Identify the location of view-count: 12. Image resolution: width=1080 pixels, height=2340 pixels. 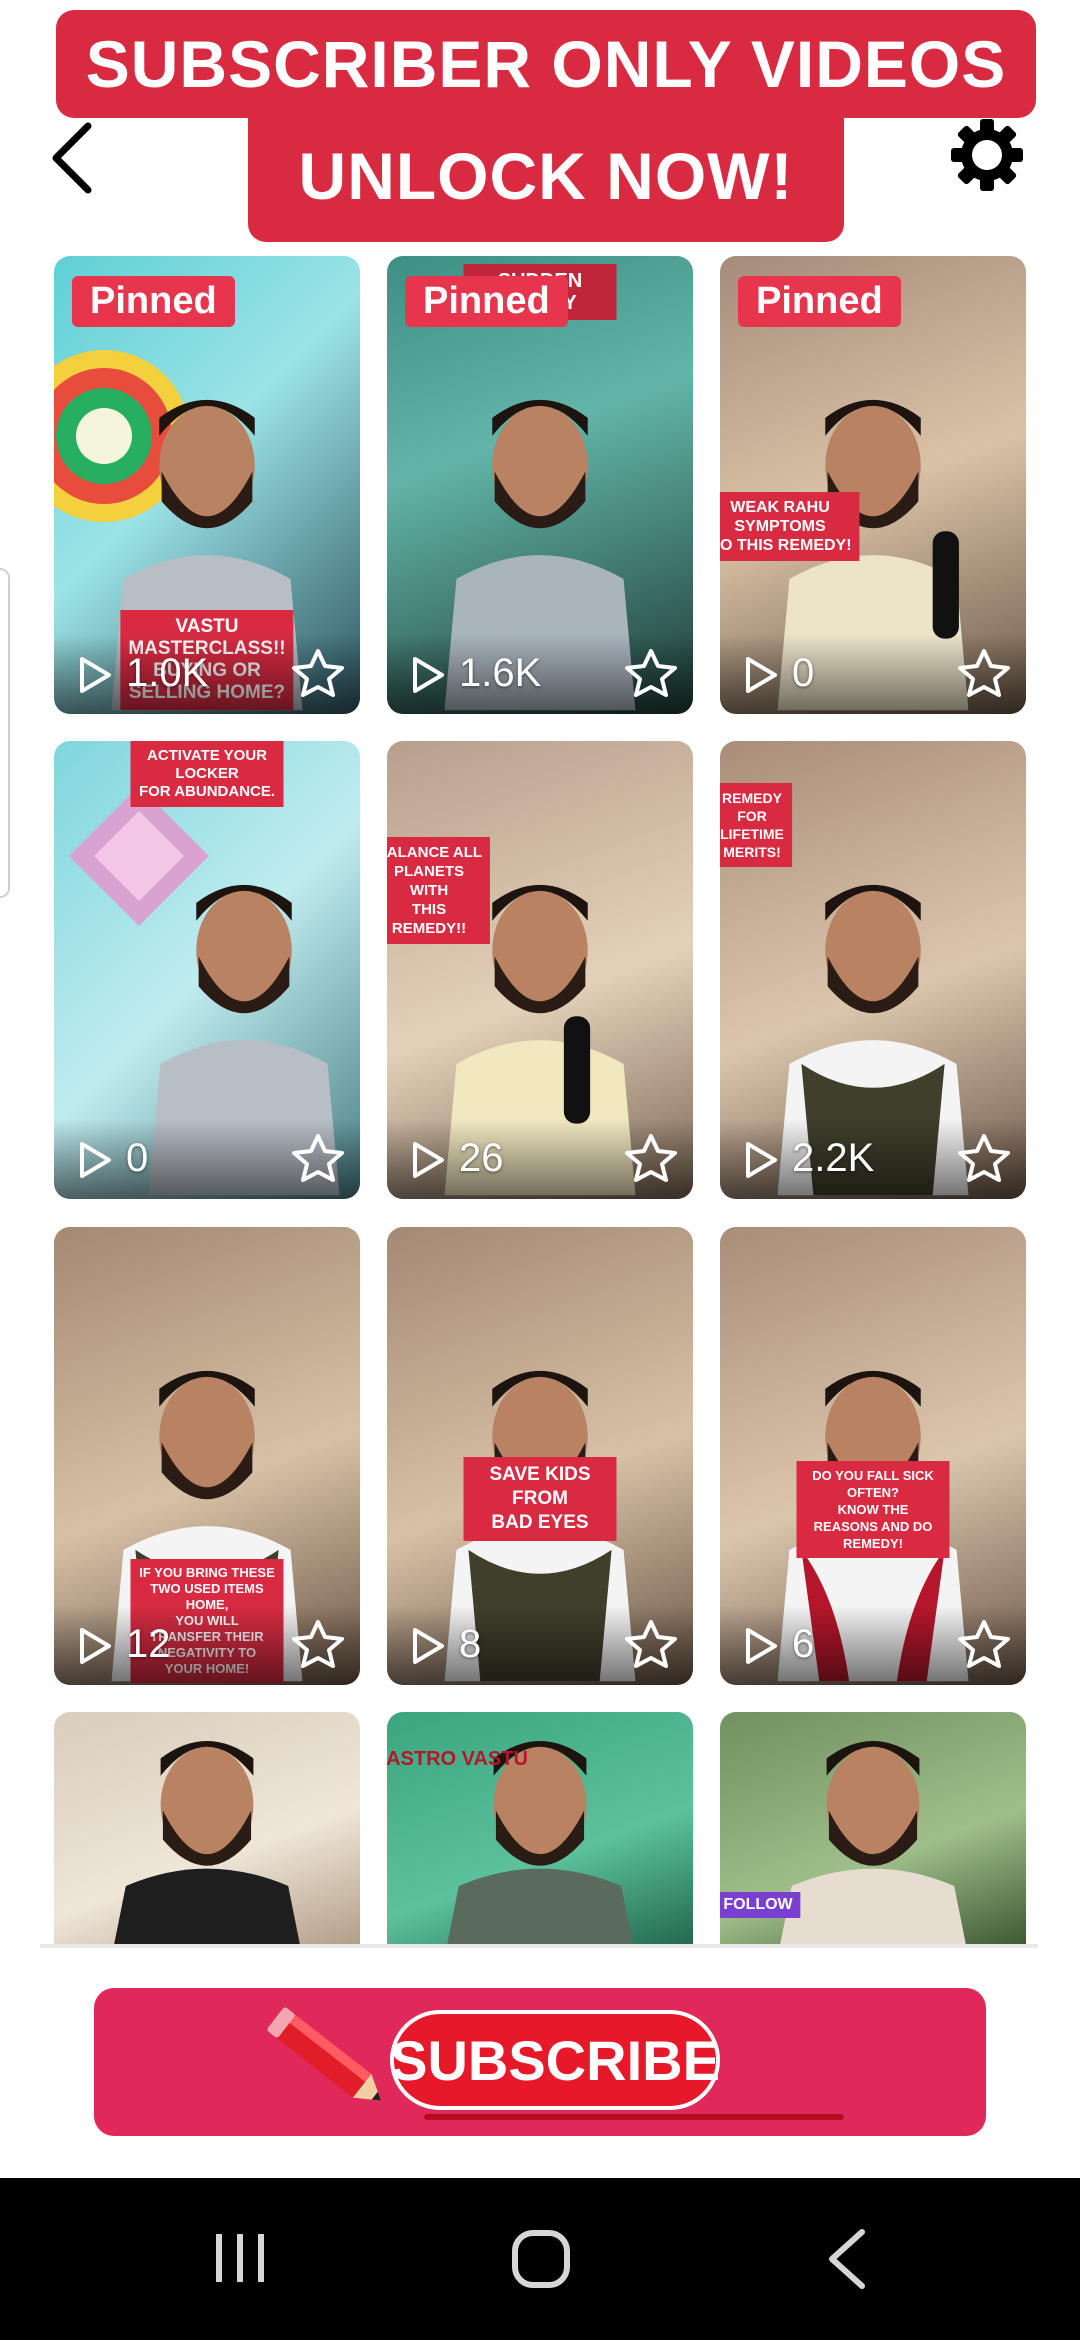
(148, 1644).